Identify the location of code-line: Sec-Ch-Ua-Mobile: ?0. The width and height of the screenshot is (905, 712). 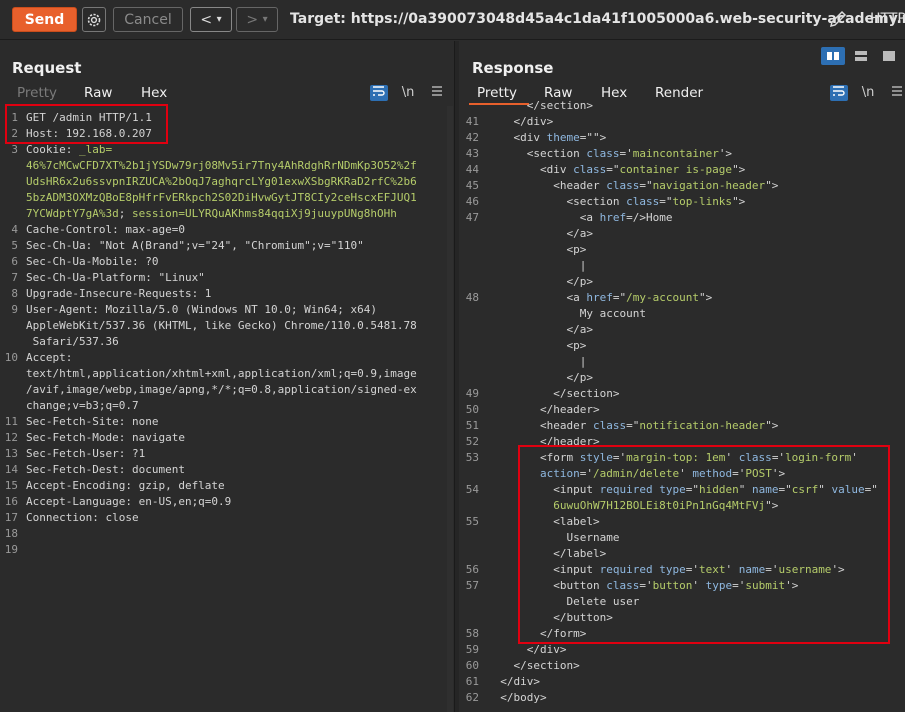
(92, 261).